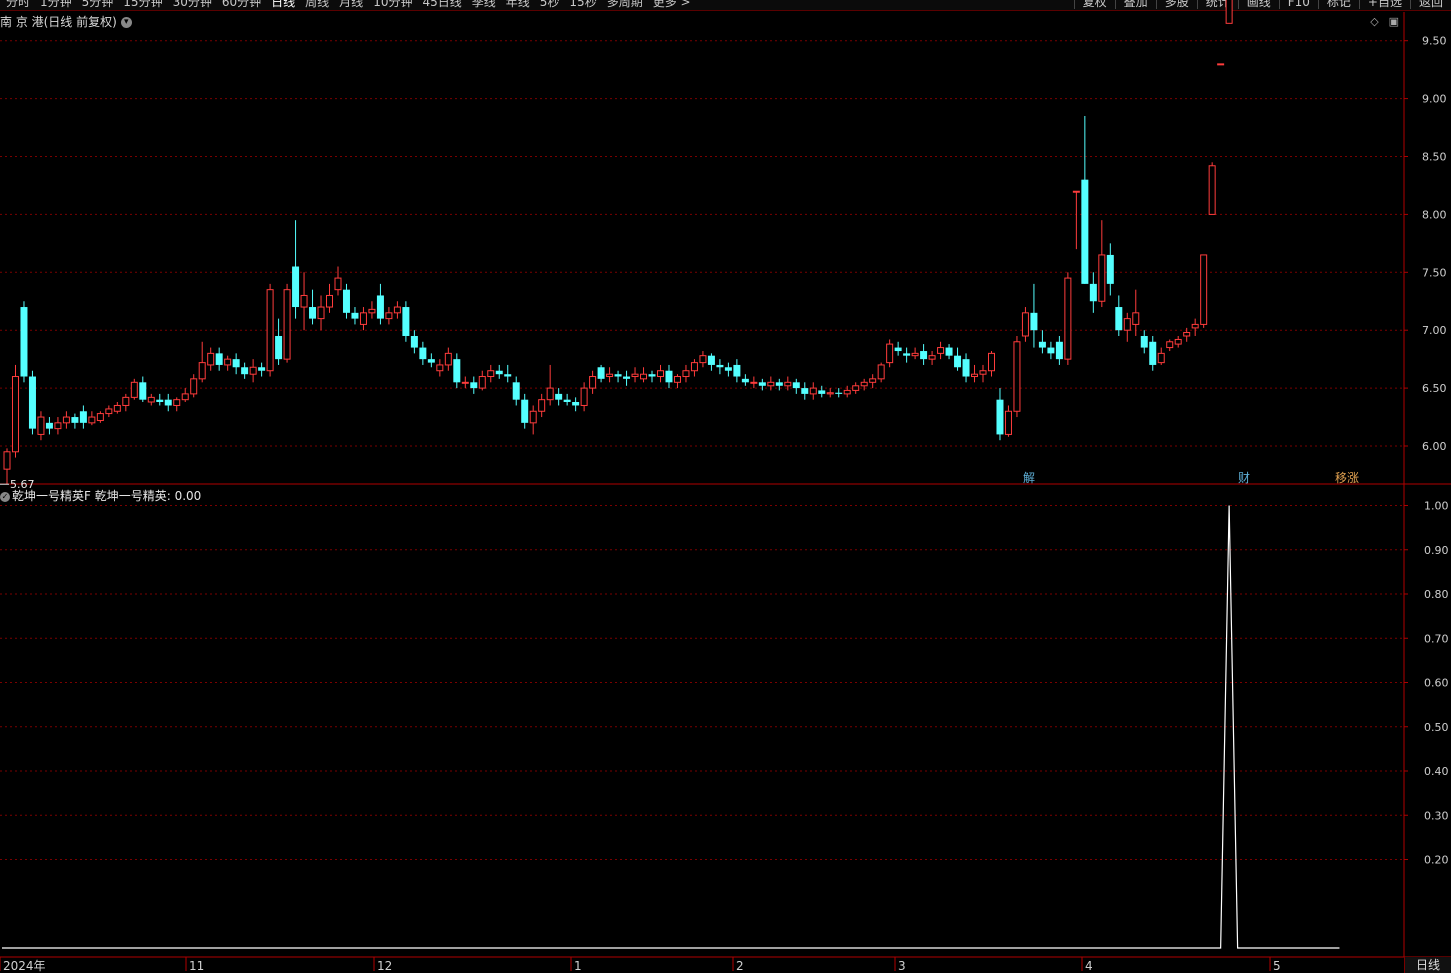 The width and height of the screenshot is (1451, 973). Describe the element at coordinates (1427, 965) in the screenshot. I see `period-label: 日线` at that location.